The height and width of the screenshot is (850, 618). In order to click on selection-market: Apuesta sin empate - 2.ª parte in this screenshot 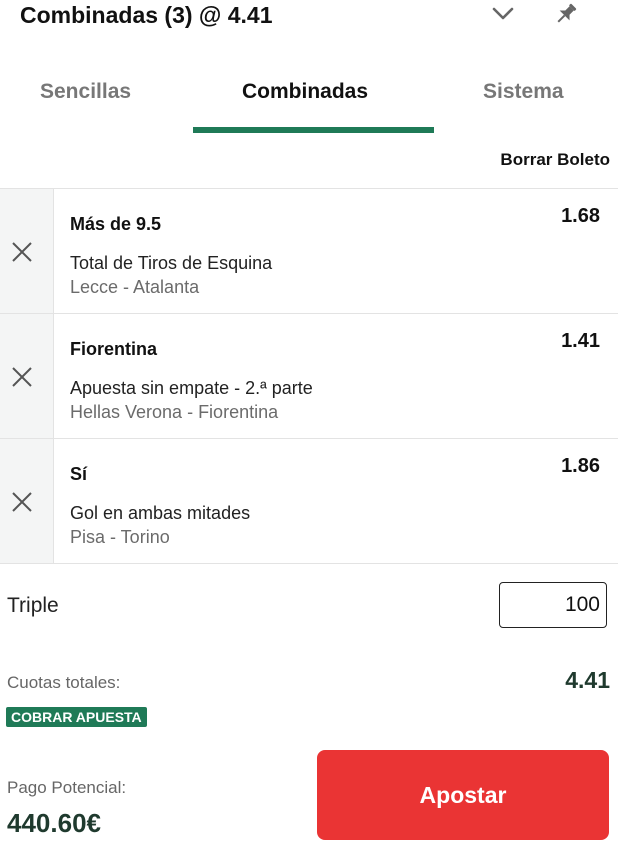, I will do `click(191, 388)`.